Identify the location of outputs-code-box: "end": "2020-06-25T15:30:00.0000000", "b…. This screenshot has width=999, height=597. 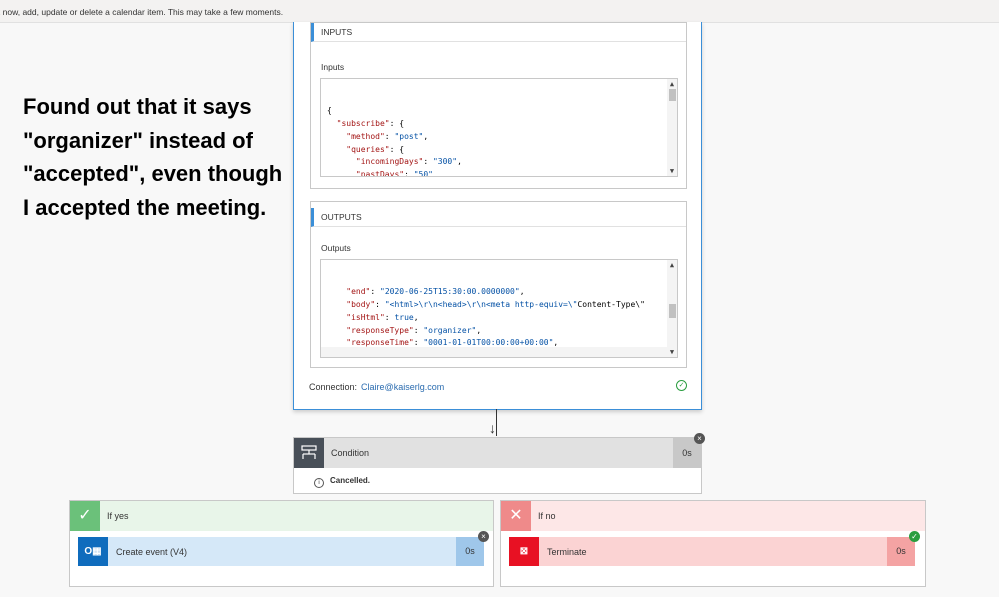
(499, 308).